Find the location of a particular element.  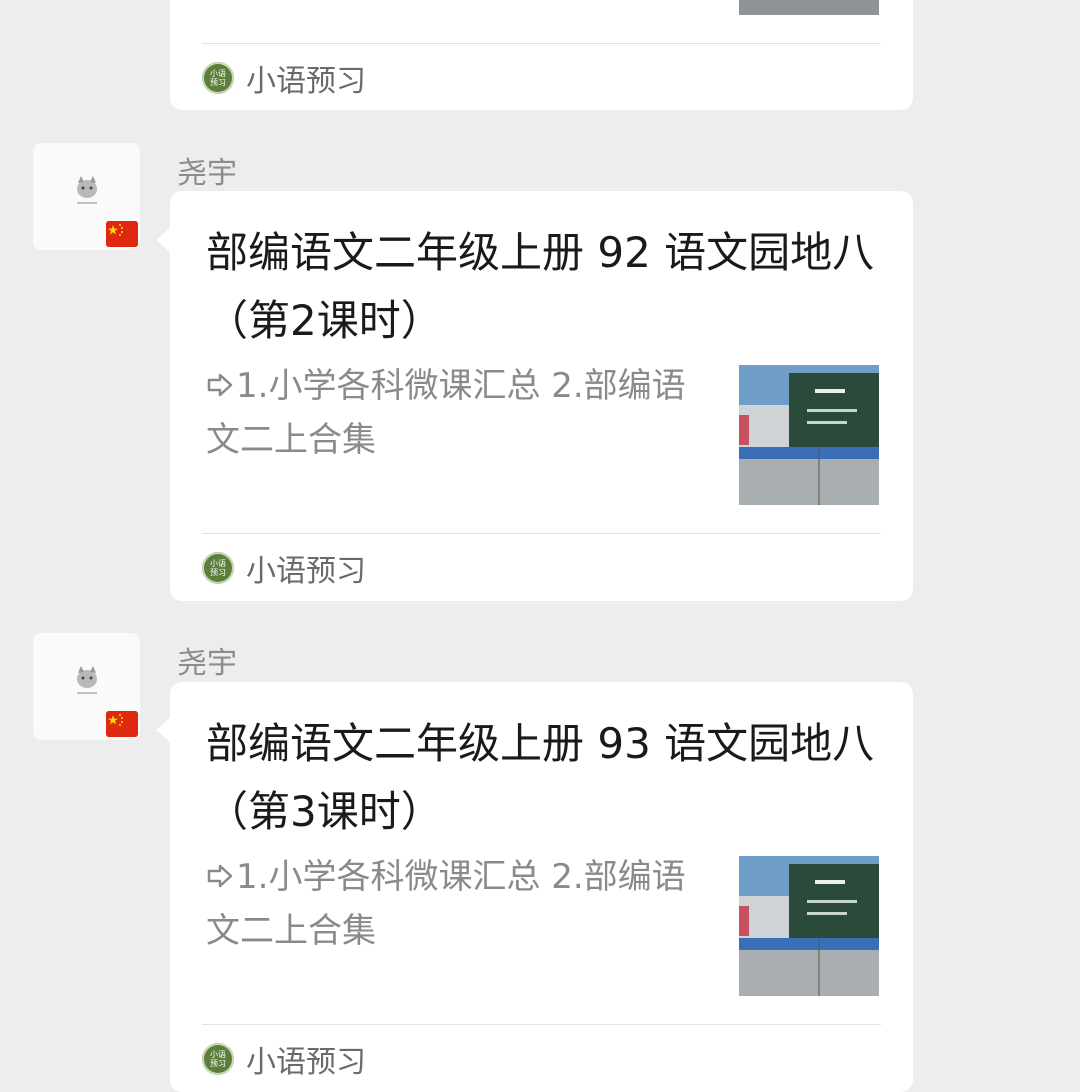

article-card-partial: 小语预习 小语预习 is located at coordinates (541, 55).